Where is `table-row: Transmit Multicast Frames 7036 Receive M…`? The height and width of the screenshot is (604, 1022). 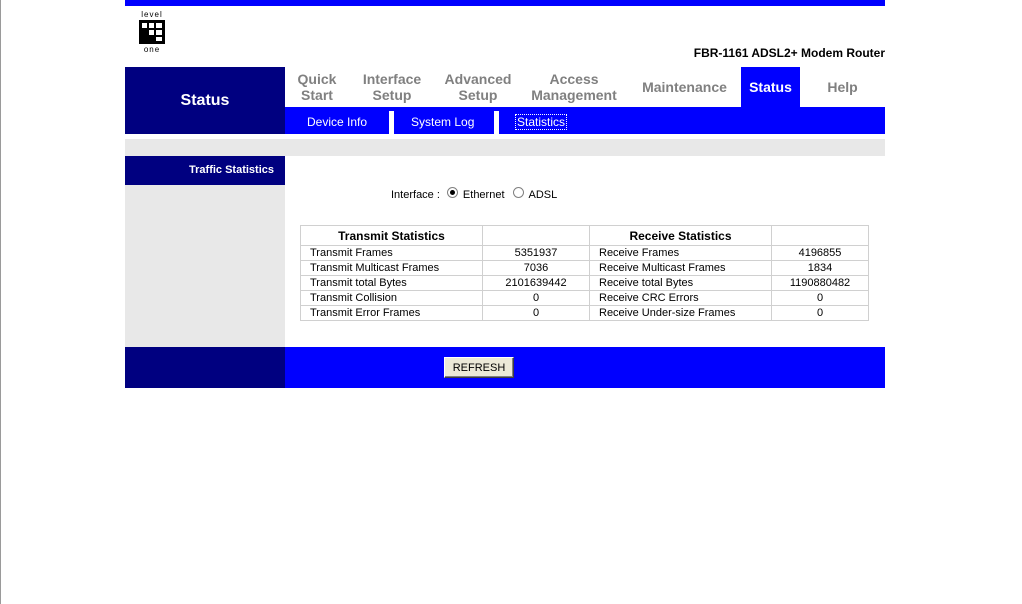
table-row: Transmit Multicast Frames 7036 Receive M… is located at coordinates (584, 268).